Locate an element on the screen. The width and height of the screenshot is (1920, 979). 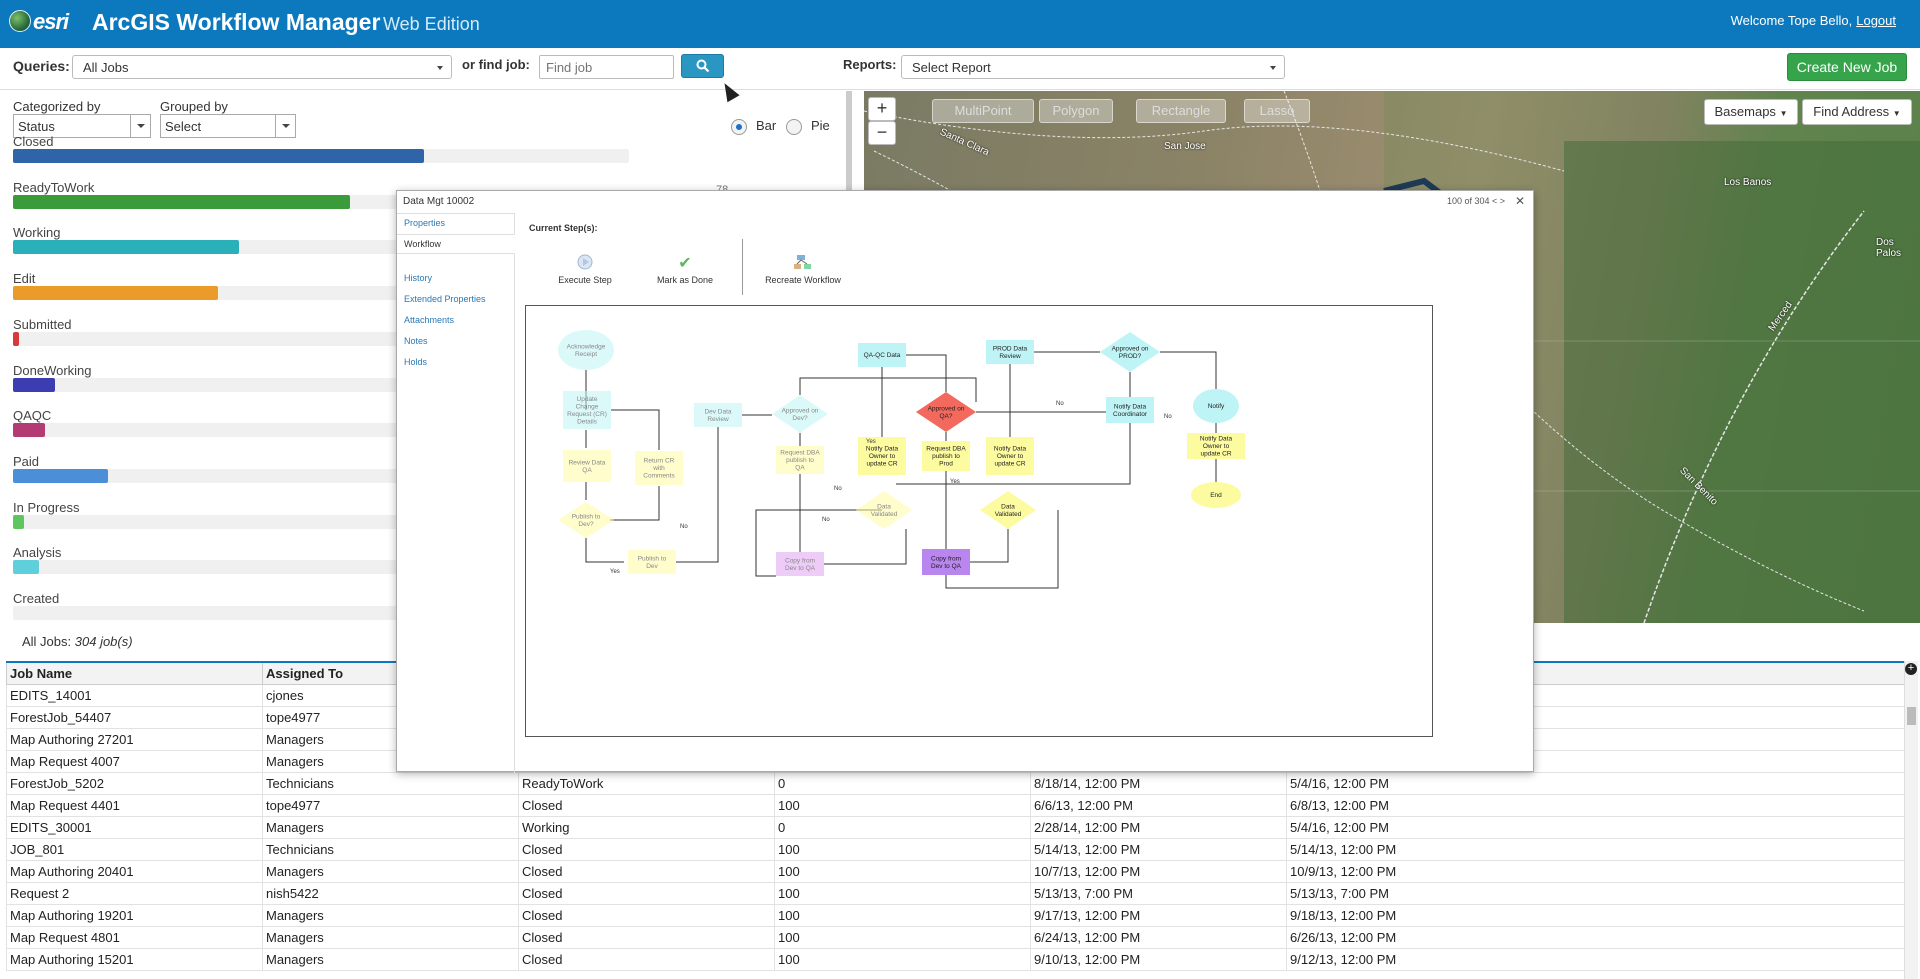
categorized-by-value: Status is located at coordinates (36, 126).